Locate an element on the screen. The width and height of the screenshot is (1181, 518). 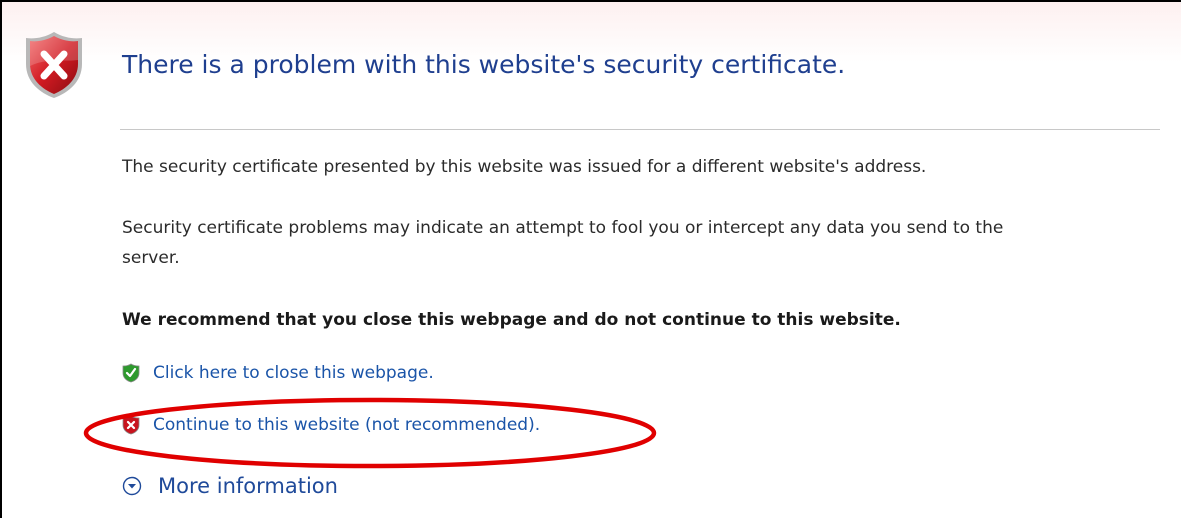
divider is located at coordinates (640, 129).